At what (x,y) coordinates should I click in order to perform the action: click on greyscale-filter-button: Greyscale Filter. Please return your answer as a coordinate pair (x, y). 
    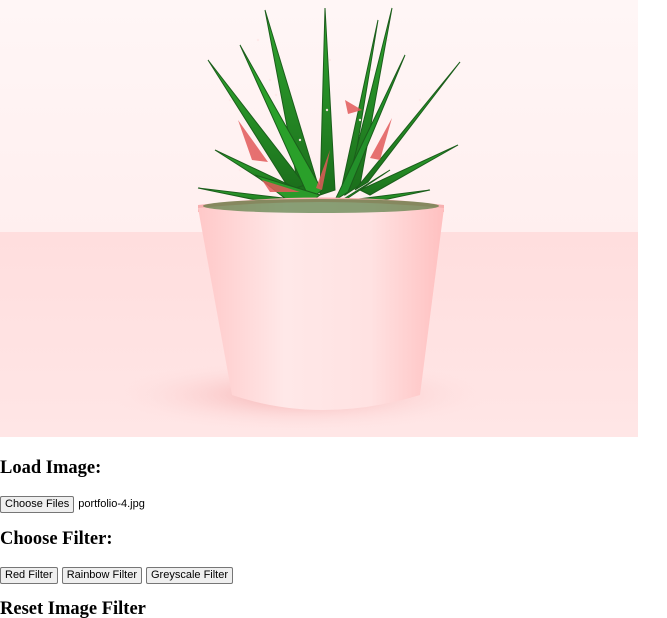
    Looking at the image, I should click on (190, 575).